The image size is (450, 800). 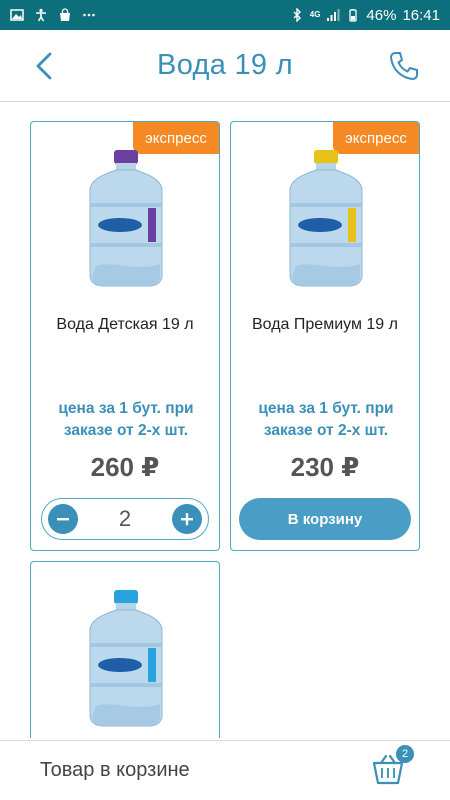 I want to click on signal-icon, so click(x=333, y=15).